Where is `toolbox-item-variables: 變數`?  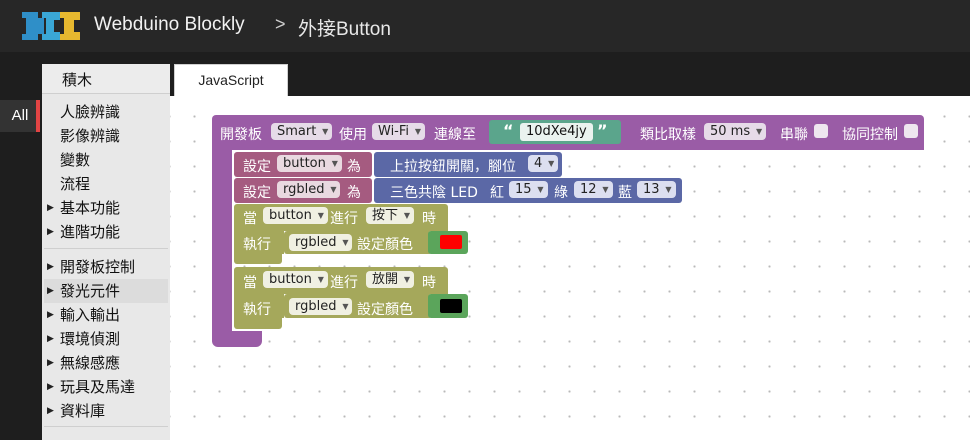 toolbox-item-variables: 變數 is located at coordinates (106, 160).